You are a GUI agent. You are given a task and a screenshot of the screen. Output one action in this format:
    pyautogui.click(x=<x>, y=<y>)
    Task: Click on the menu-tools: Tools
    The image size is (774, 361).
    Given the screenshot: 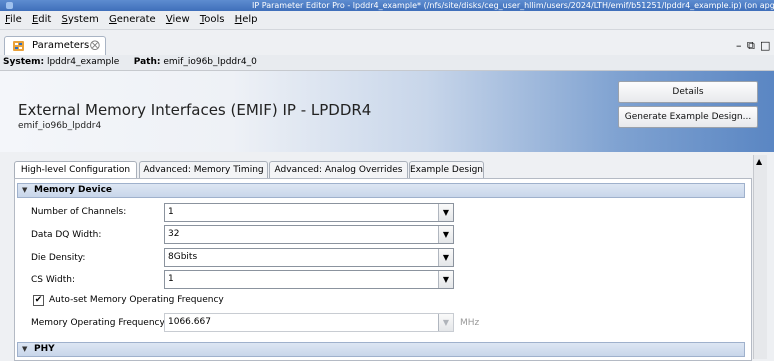 What is the action you would take?
    pyautogui.click(x=212, y=20)
    